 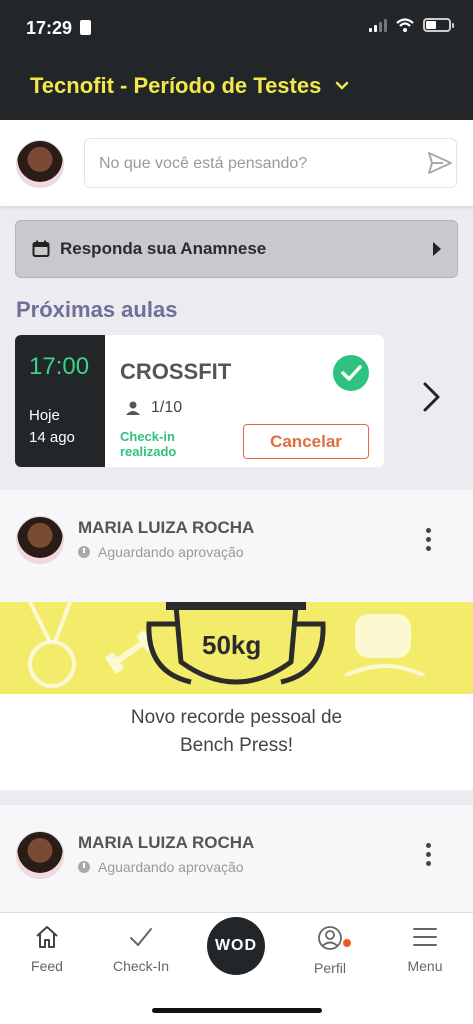 I want to click on fist-icon, so click(x=385, y=645).